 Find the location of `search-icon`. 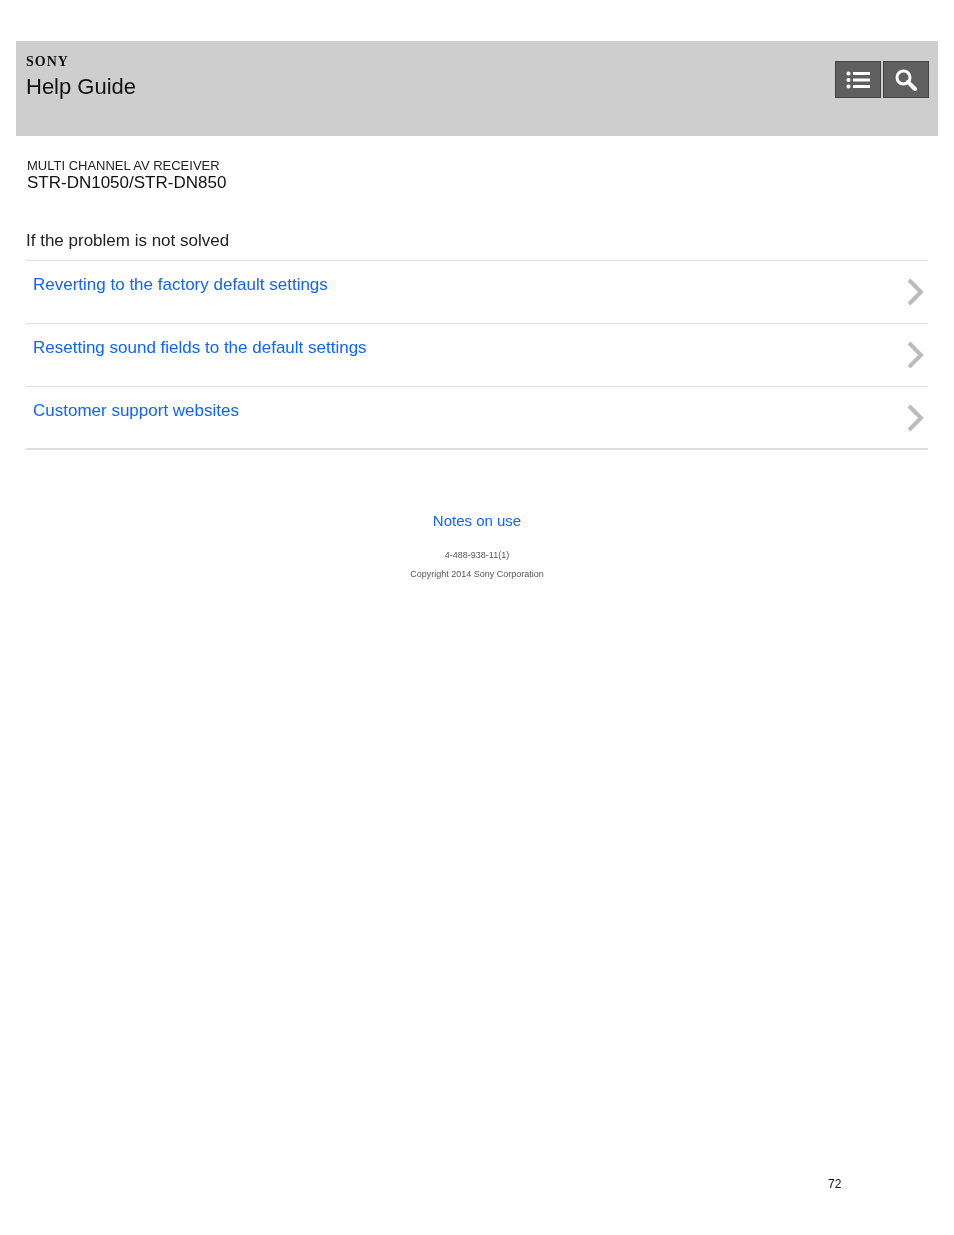

search-icon is located at coordinates (906, 79).